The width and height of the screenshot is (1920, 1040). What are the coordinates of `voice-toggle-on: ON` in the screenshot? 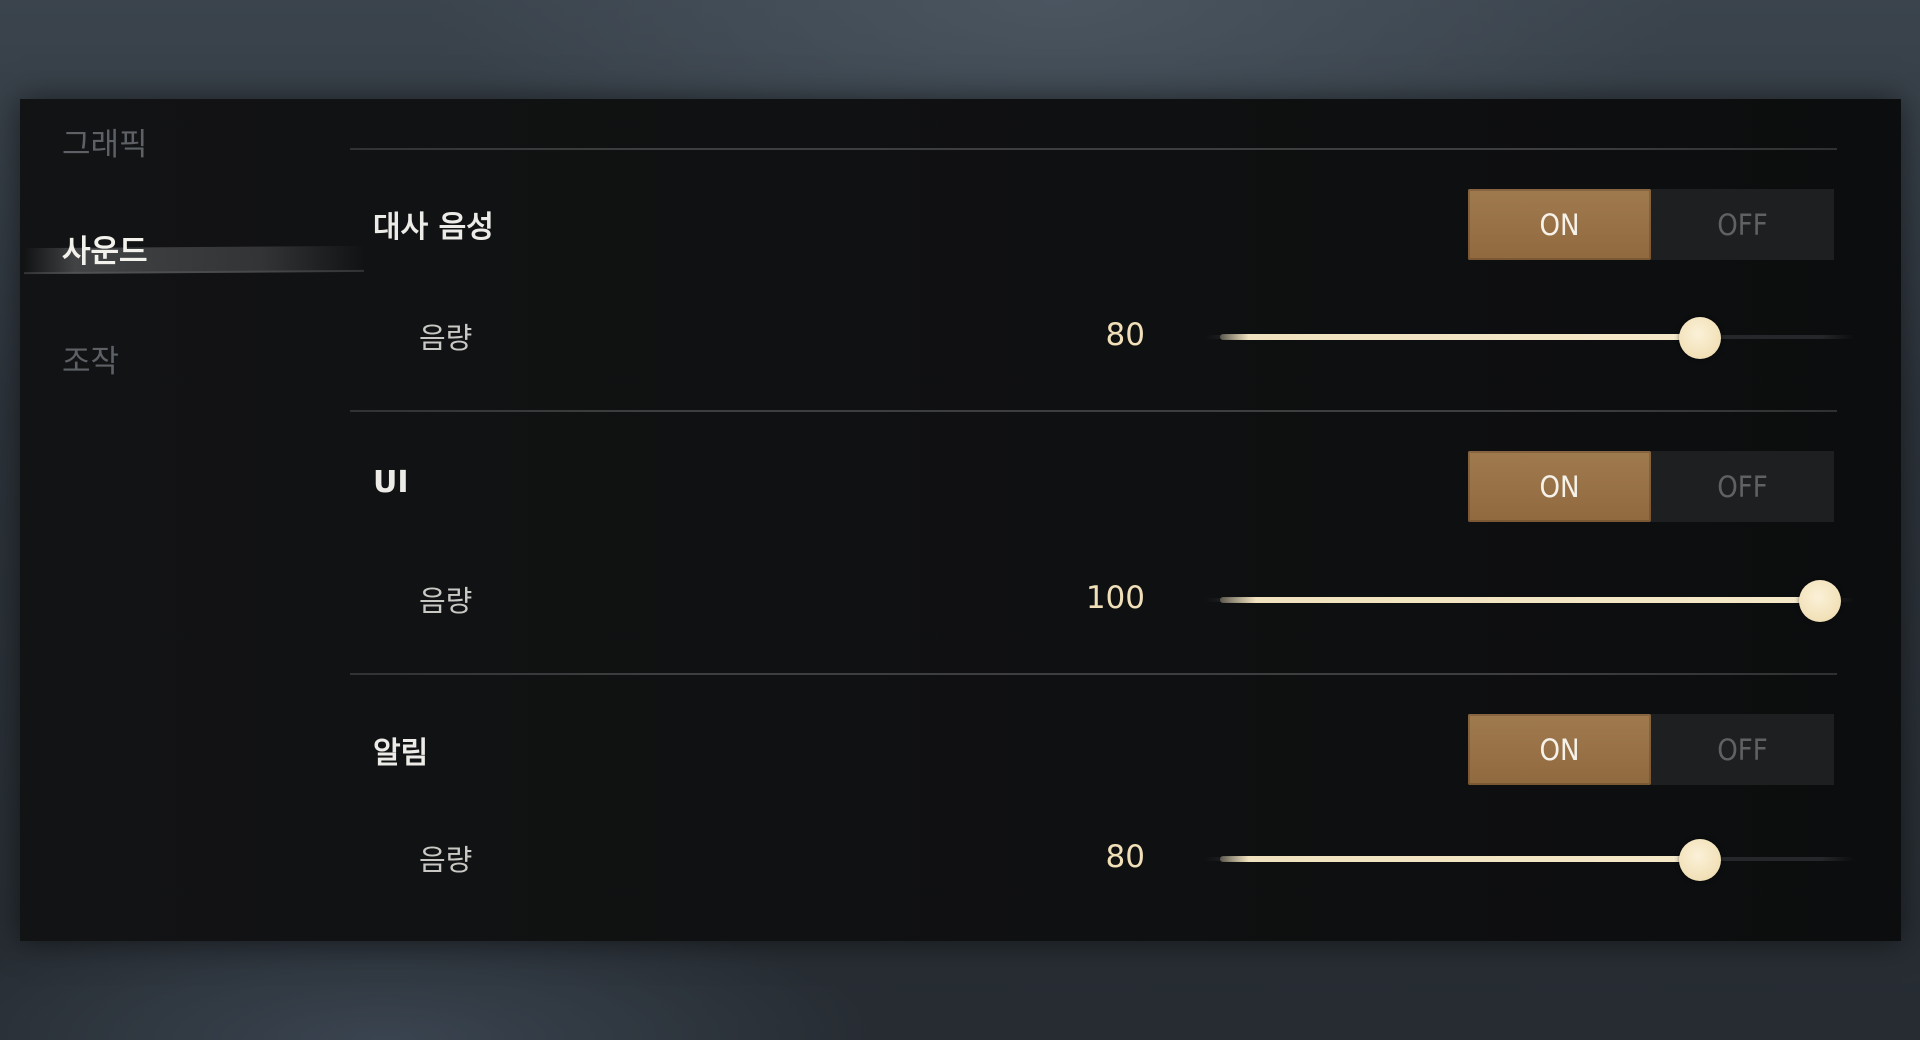 It's located at (1559, 224).